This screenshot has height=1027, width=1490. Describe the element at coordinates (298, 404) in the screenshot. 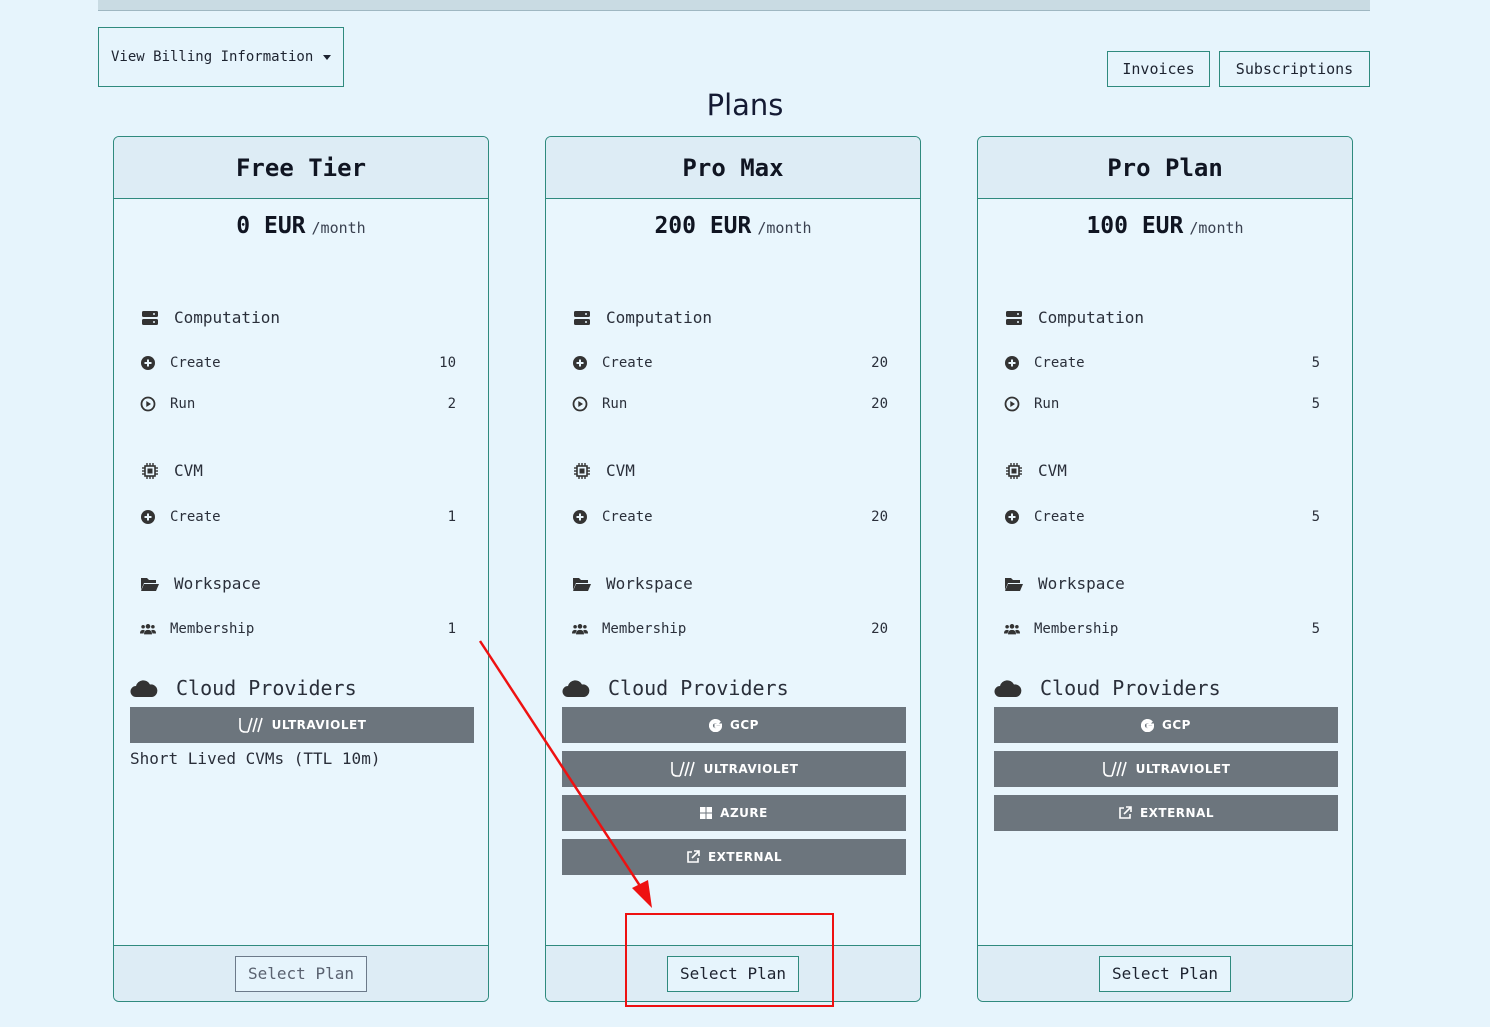

I see `computation-run-row: Run 2` at that location.